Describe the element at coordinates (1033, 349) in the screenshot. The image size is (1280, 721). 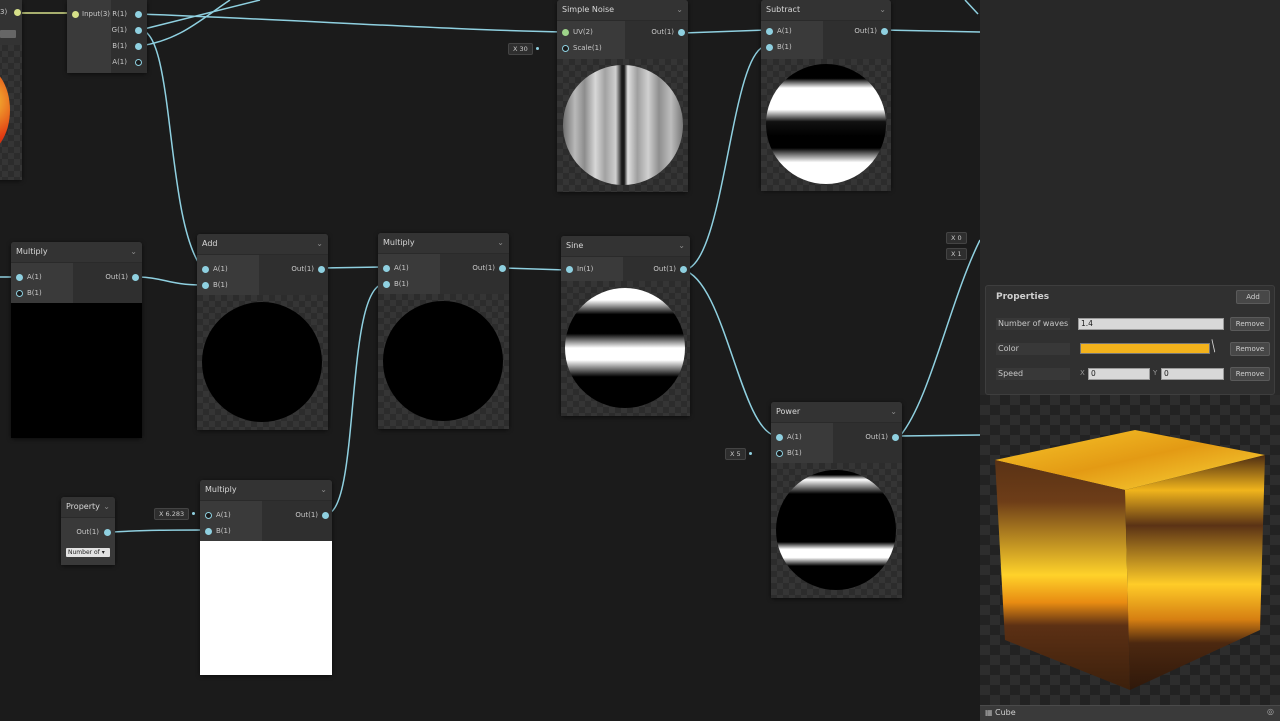
I see `property-name-field: Color` at that location.